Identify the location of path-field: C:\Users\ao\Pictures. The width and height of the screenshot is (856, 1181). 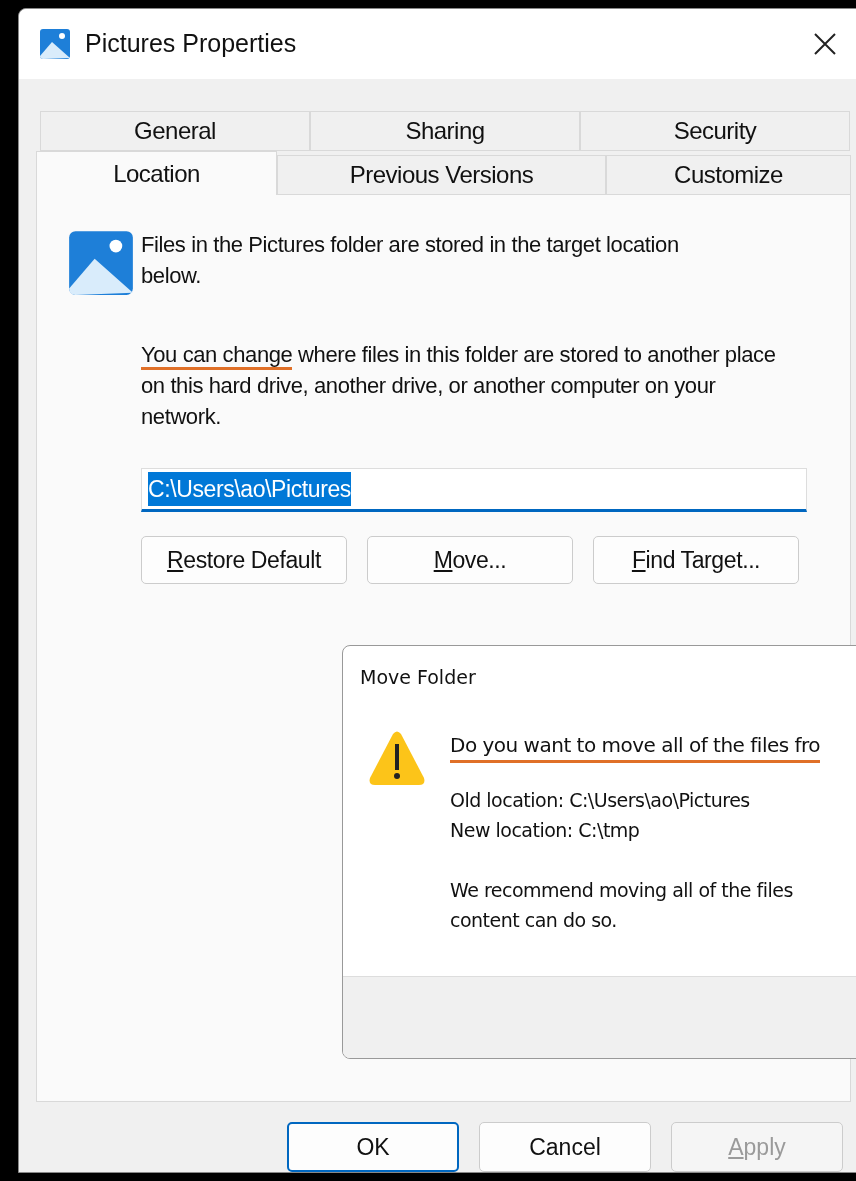
(474, 490).